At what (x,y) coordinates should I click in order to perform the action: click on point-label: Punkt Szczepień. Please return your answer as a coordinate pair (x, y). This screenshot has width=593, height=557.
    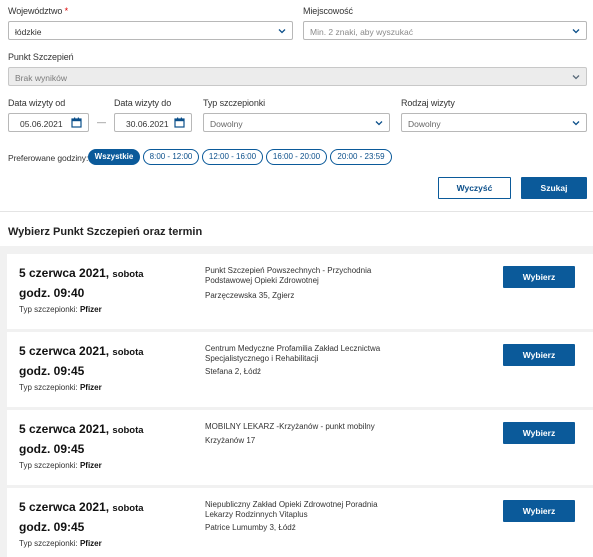
    Looking at the image, I should click on (41, 57).